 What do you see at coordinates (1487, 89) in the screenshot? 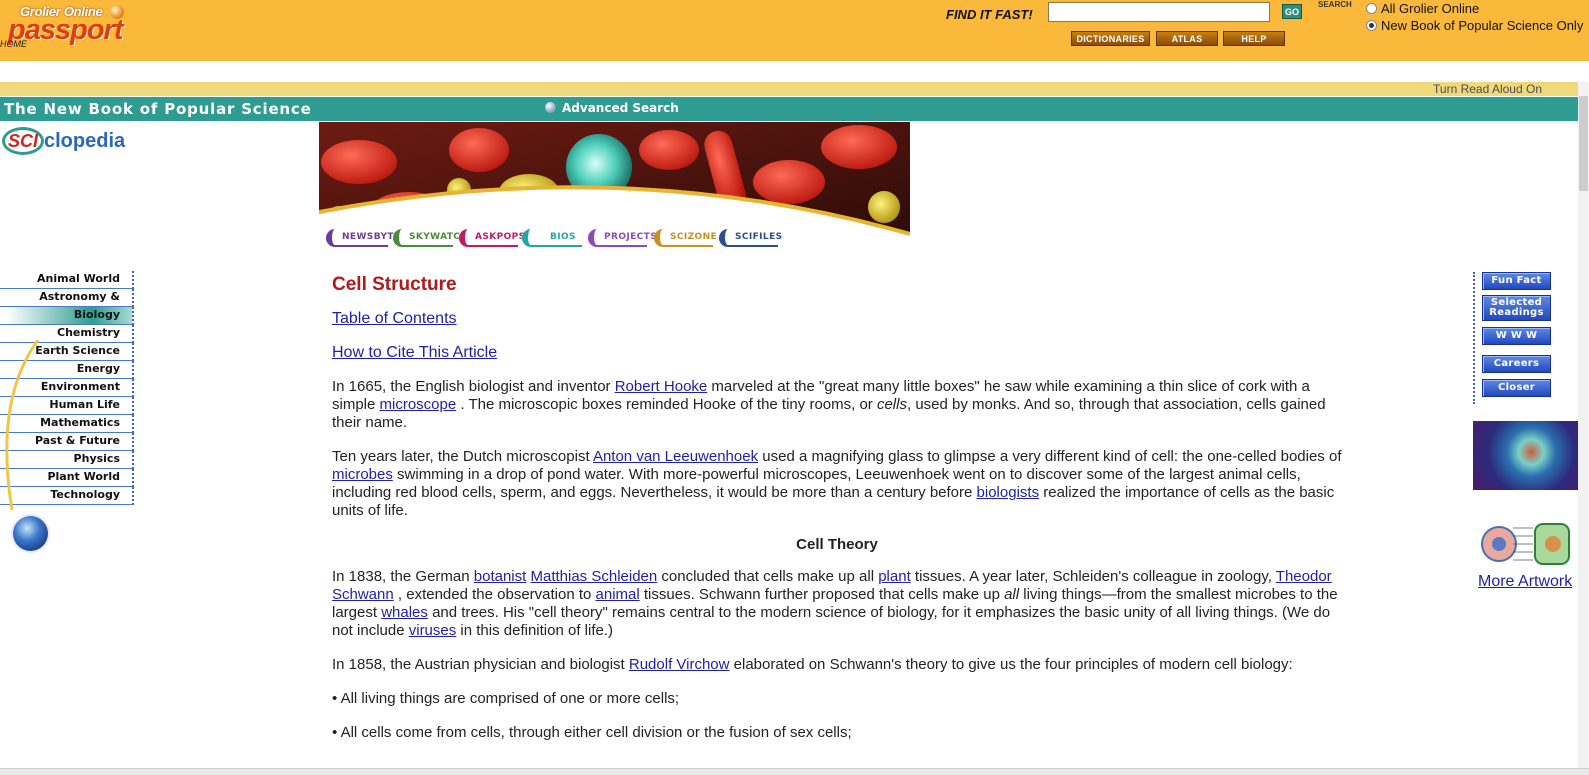
I see `read-aloud-toggle: Turn Read Aloud On` at bounding box center [1487, 89].